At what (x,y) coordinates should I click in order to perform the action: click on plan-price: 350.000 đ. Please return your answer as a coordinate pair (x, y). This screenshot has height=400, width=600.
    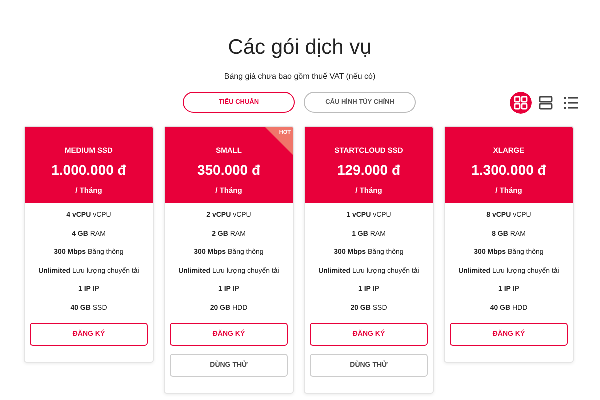
    Looking at the image, I should click on (229, 170).